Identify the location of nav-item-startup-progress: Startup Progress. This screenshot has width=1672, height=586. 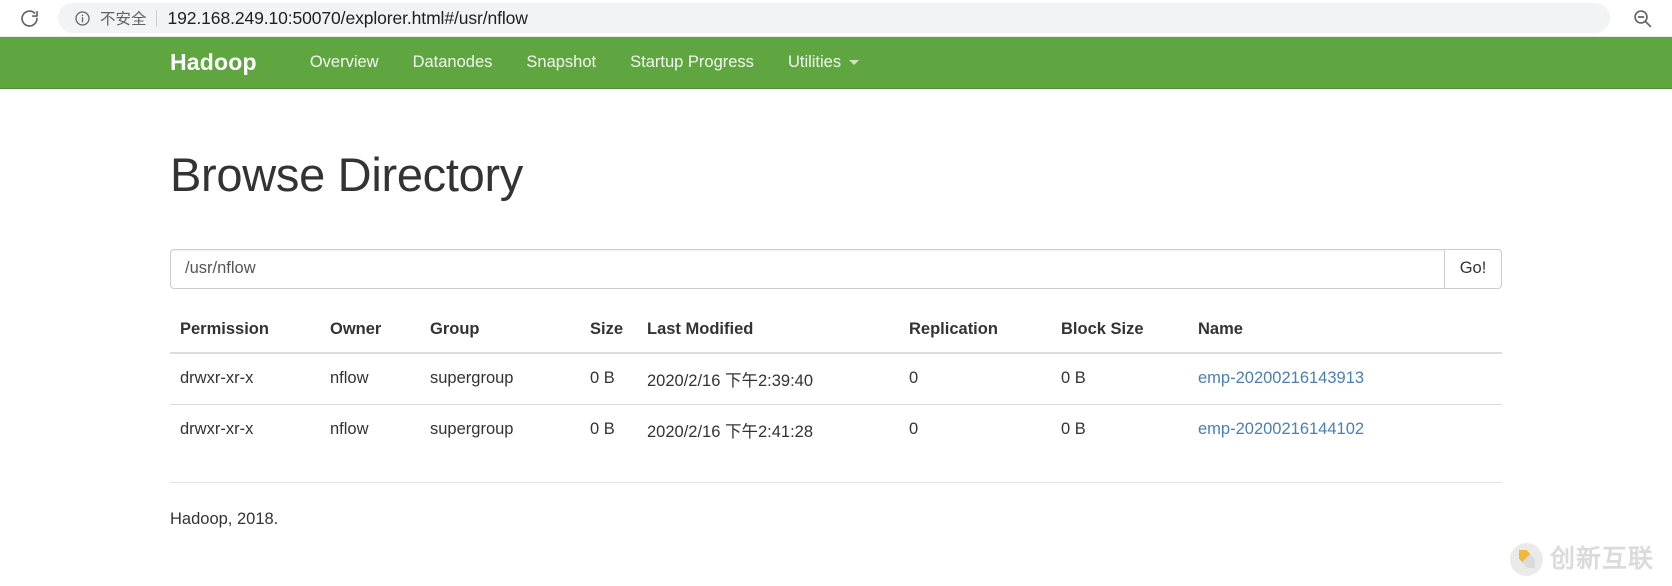
(692, 62).